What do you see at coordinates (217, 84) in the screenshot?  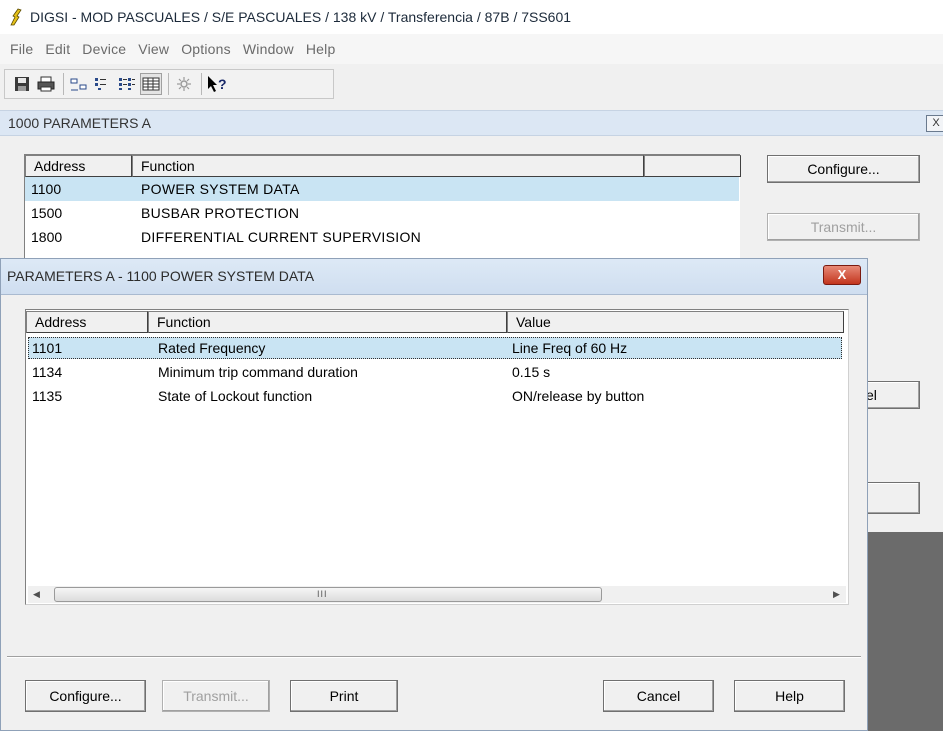 I see `whats-this-help-icon: ?` at bounding box center [217, 84].